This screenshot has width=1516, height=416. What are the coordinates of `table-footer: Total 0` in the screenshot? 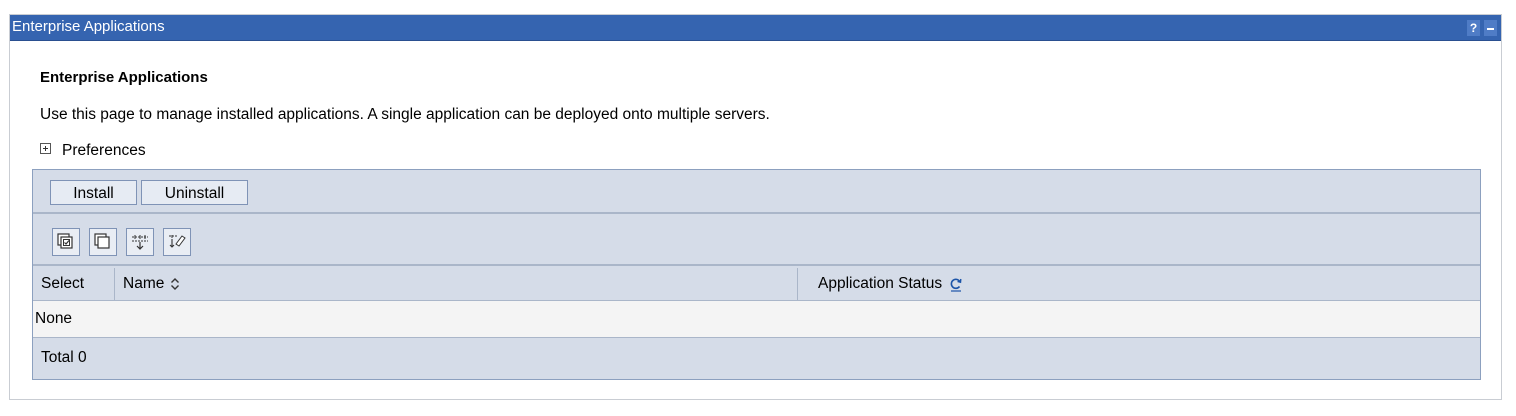 It's located at (756, 358).